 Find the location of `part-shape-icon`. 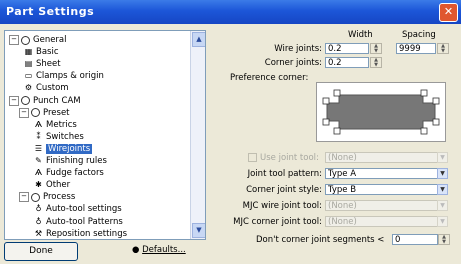

part-shape-icon is located at coordinates (381, 112).